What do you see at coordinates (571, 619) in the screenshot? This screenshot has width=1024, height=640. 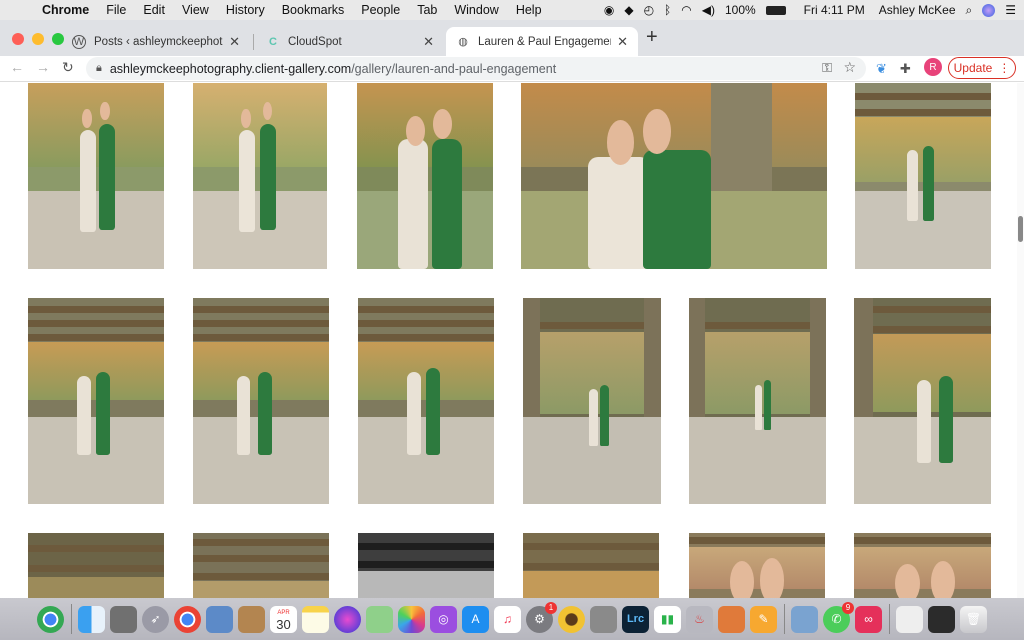 I see `sunflower-app-dock-icon` at bounding box center [571, 619].